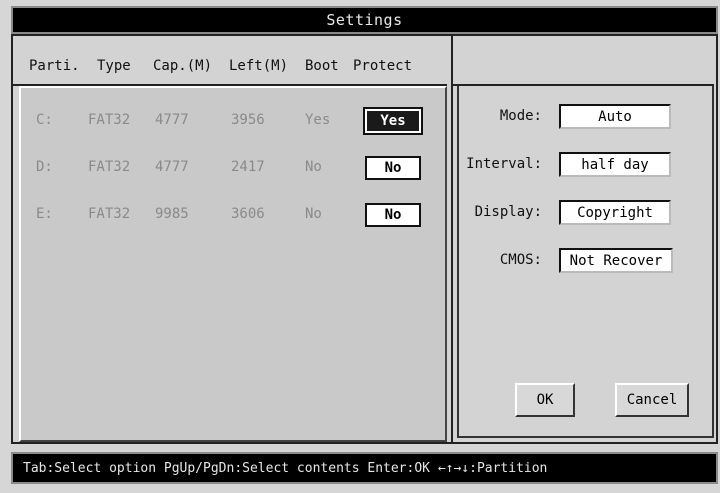  What do you see at coordinates (615, 116) in the screenshot?
I see `mode-field: Auto` at bounding box center [615, 116].